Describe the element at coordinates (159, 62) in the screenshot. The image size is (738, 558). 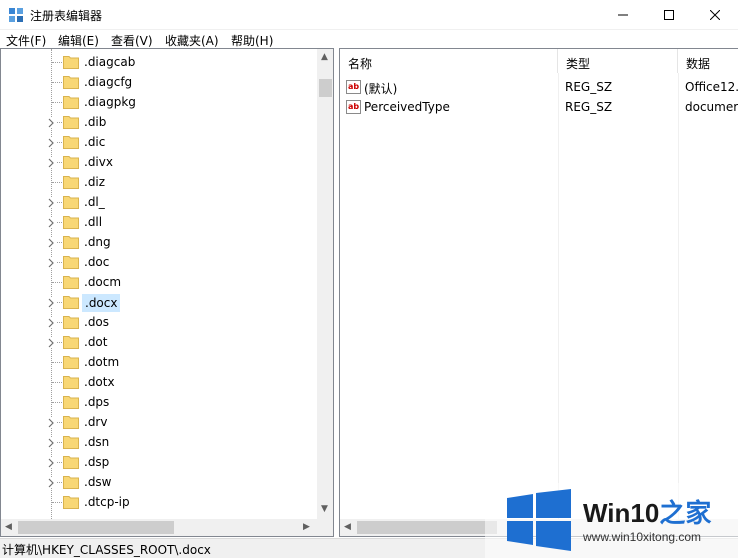
I see `tree-item: .diagcab` at that location.